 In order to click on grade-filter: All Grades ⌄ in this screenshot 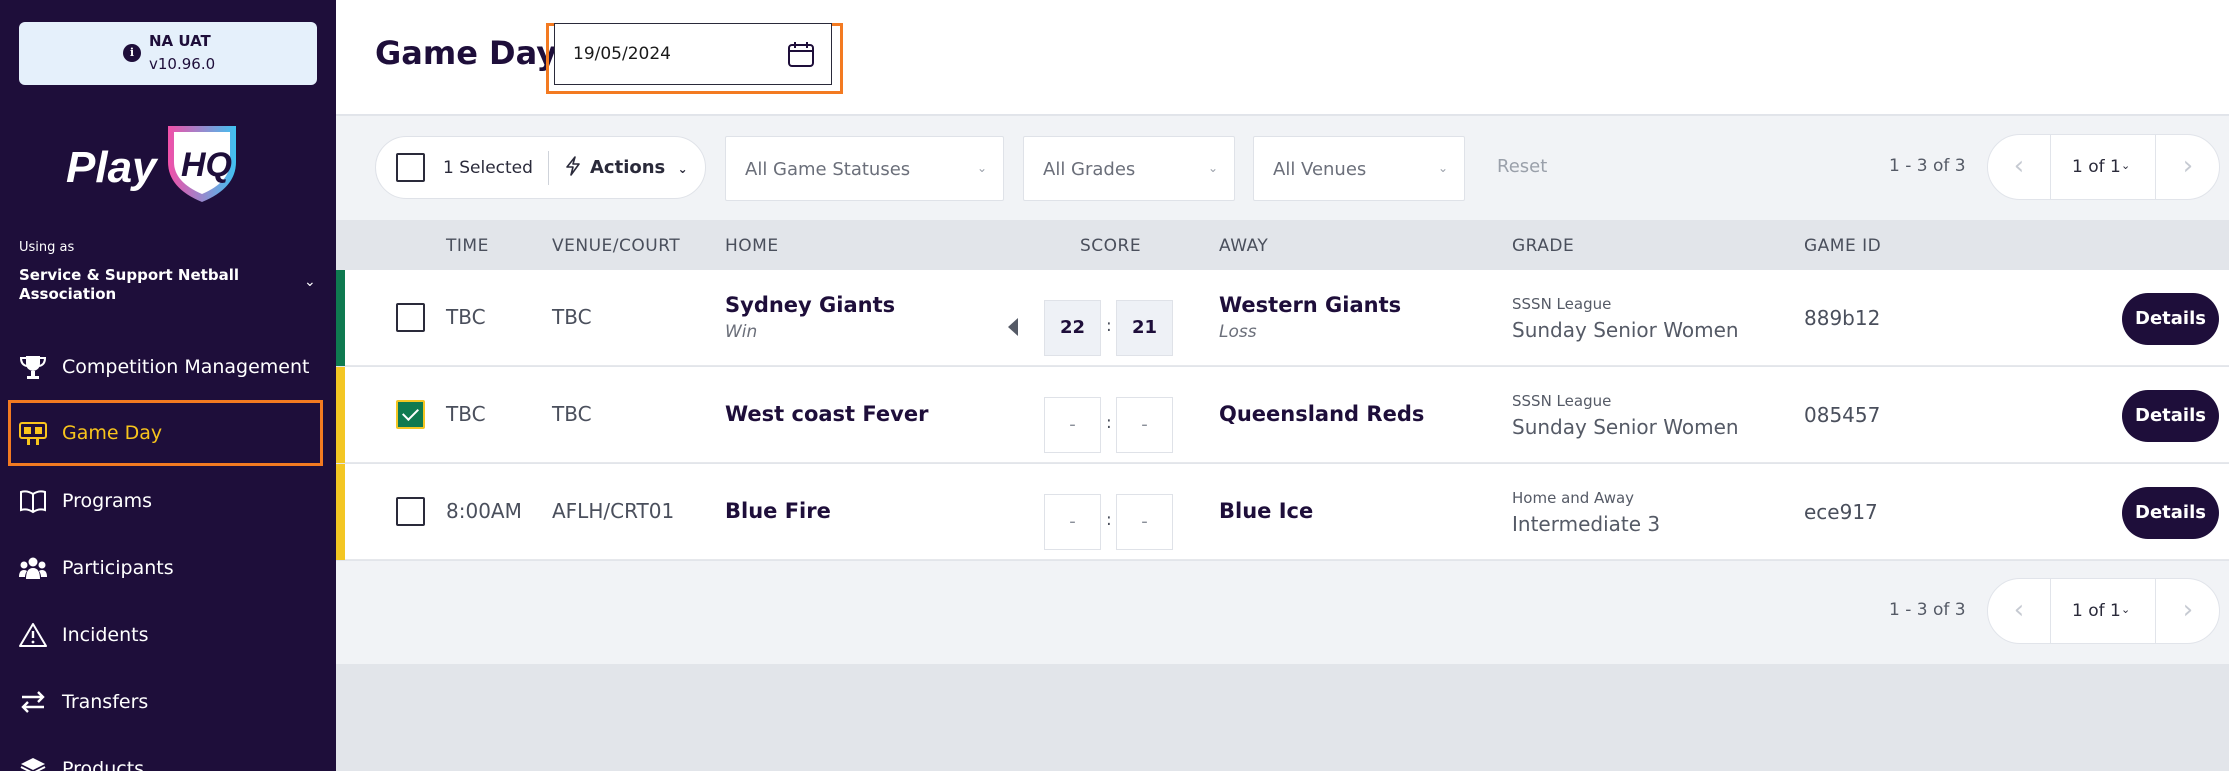, I will do `click(1129, 168)`.